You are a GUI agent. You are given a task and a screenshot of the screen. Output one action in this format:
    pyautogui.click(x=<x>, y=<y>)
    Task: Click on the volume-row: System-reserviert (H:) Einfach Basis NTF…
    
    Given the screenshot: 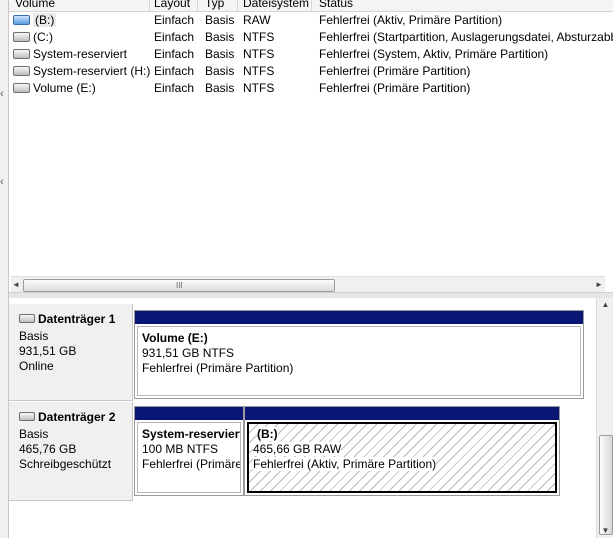 What is the action you would take?
    pyautogui.click(x=311, y=71)
    